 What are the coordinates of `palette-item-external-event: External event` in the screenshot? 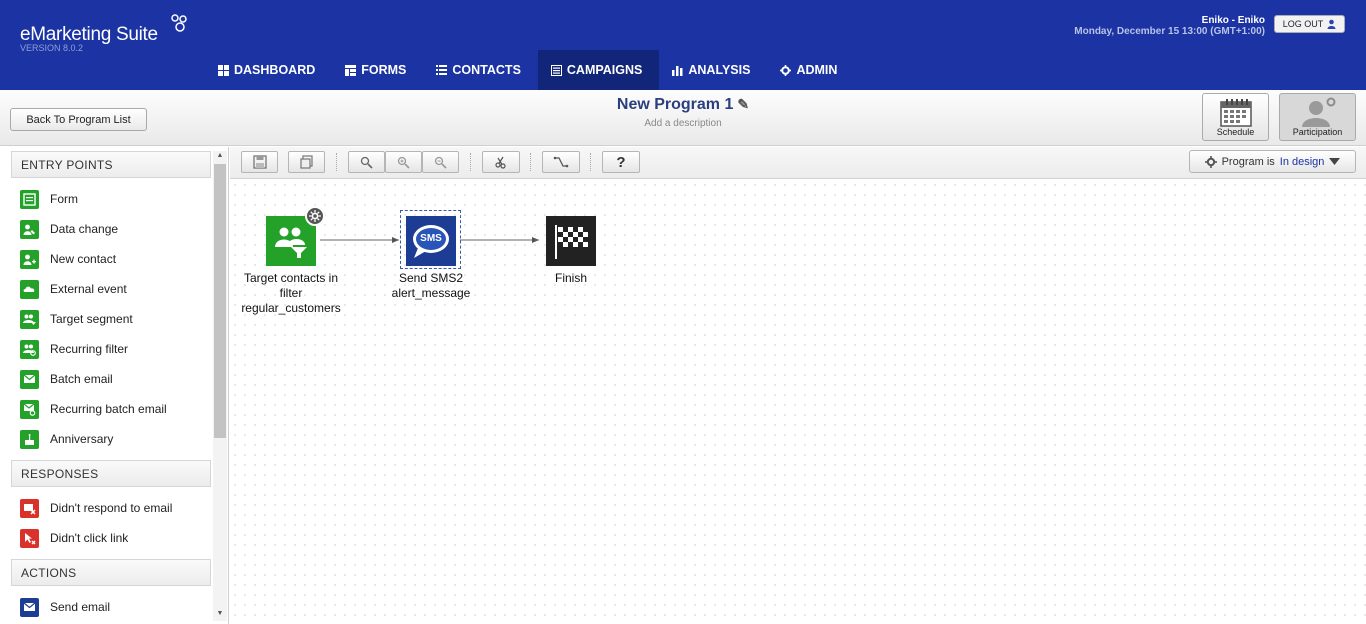 It's located at (73, 289).